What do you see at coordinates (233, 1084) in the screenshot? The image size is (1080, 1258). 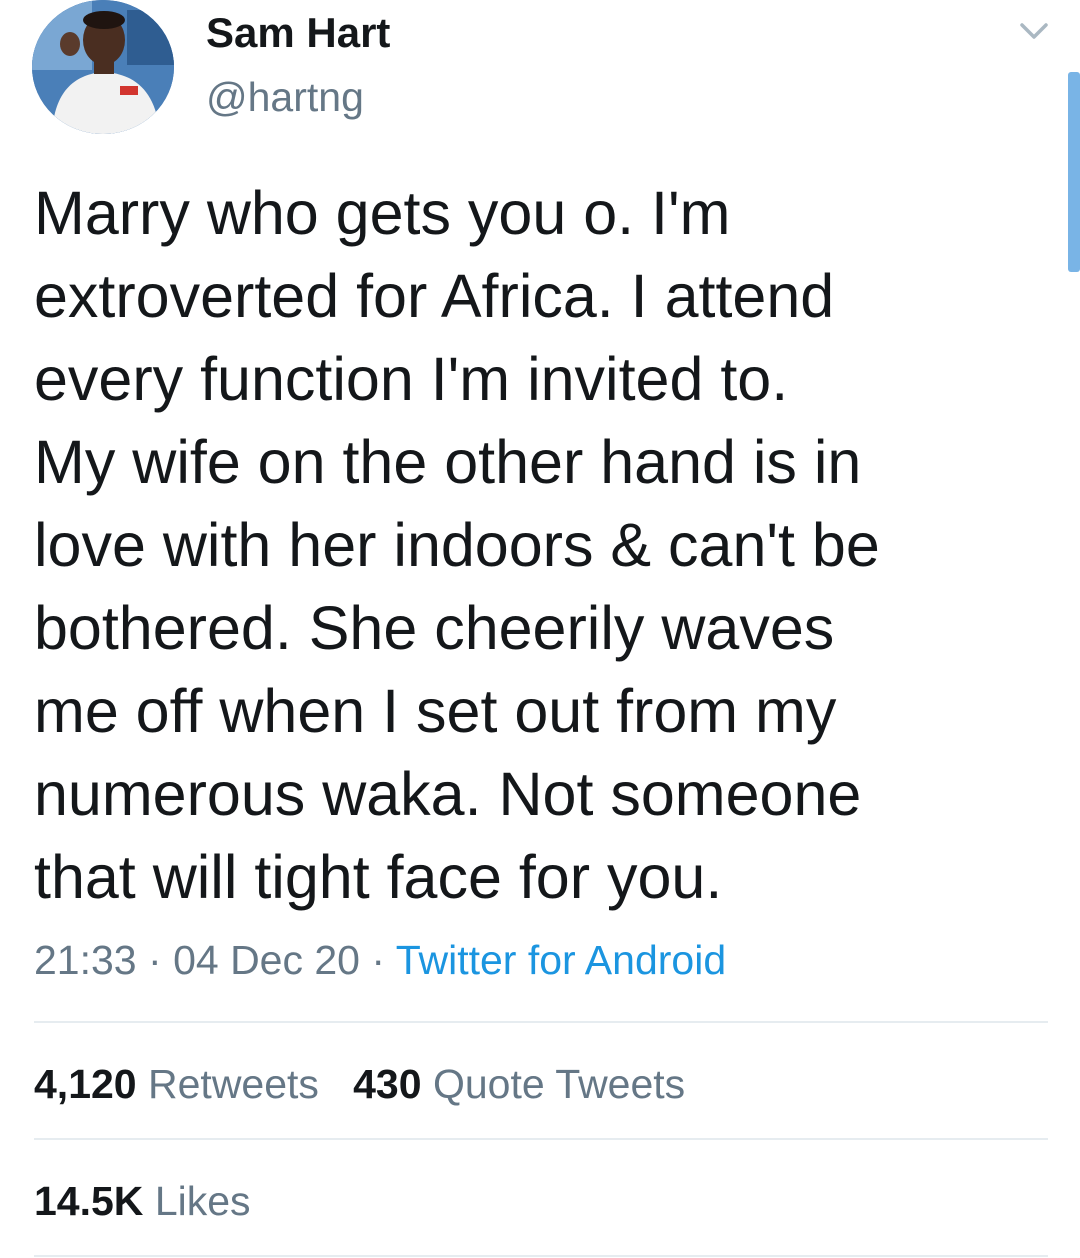 I see `retweets-label: Retweets` at bounding box center [233, 1084].